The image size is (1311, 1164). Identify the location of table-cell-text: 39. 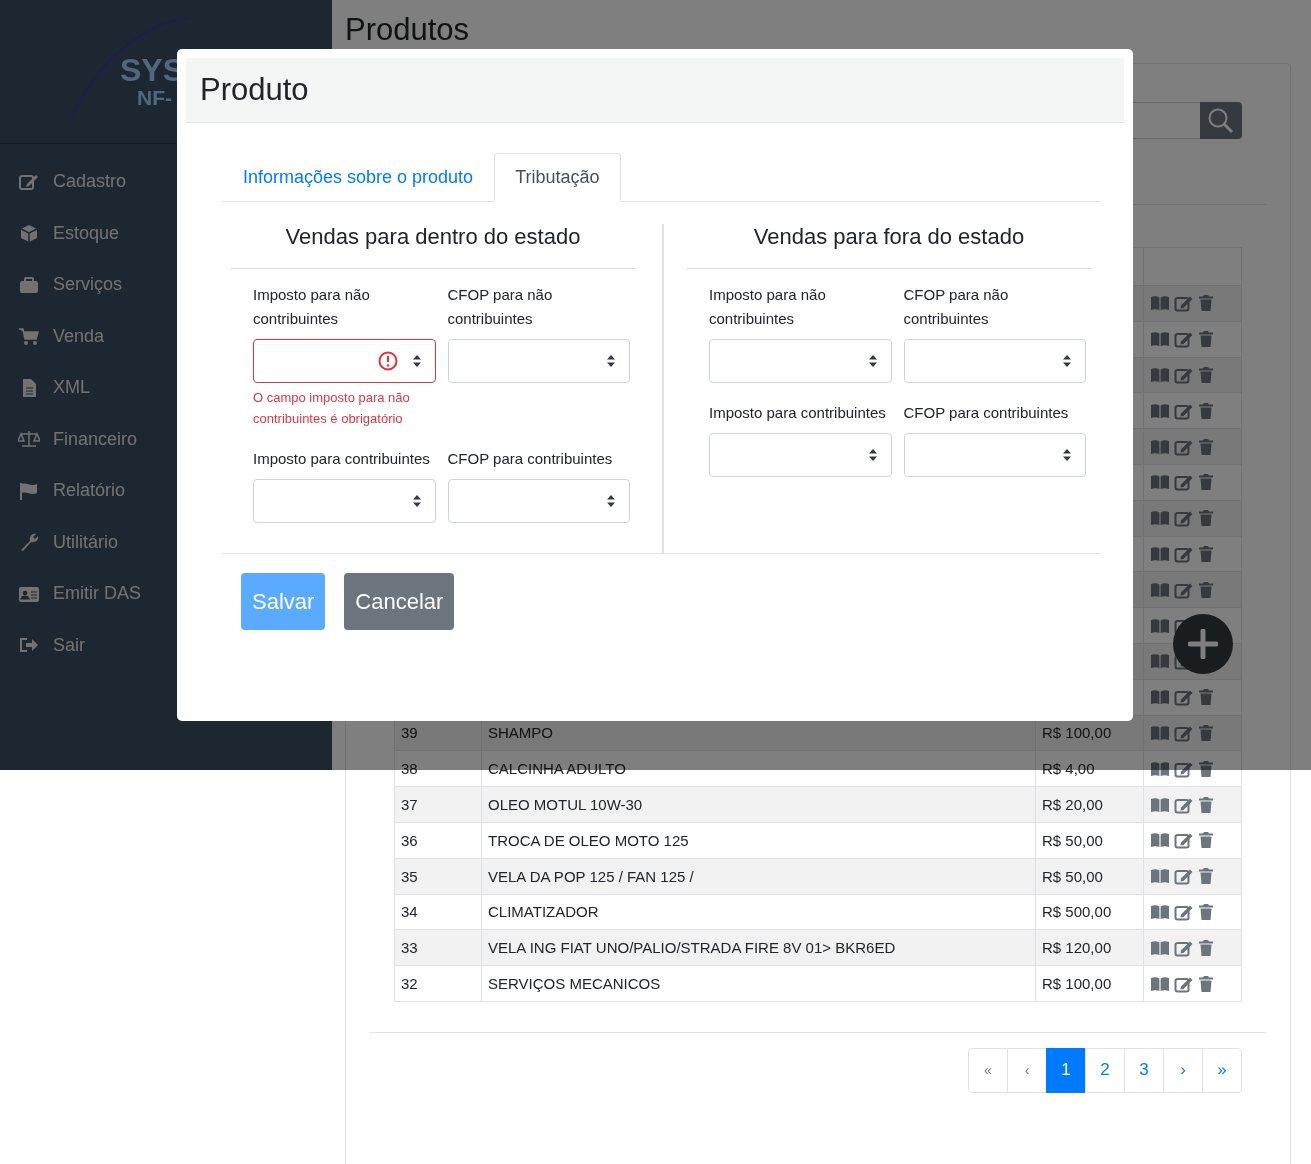
(409, 733).